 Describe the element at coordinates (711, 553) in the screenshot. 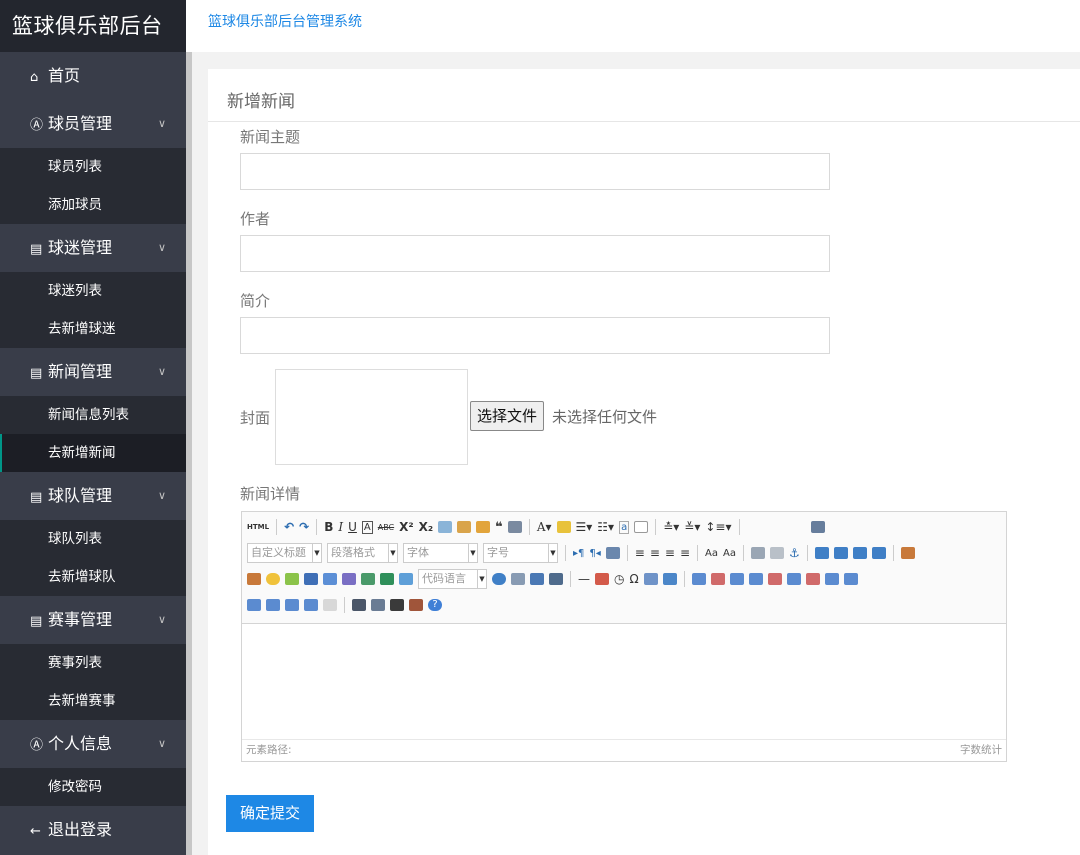

I see `case-upper-icon: Aa` at that location.